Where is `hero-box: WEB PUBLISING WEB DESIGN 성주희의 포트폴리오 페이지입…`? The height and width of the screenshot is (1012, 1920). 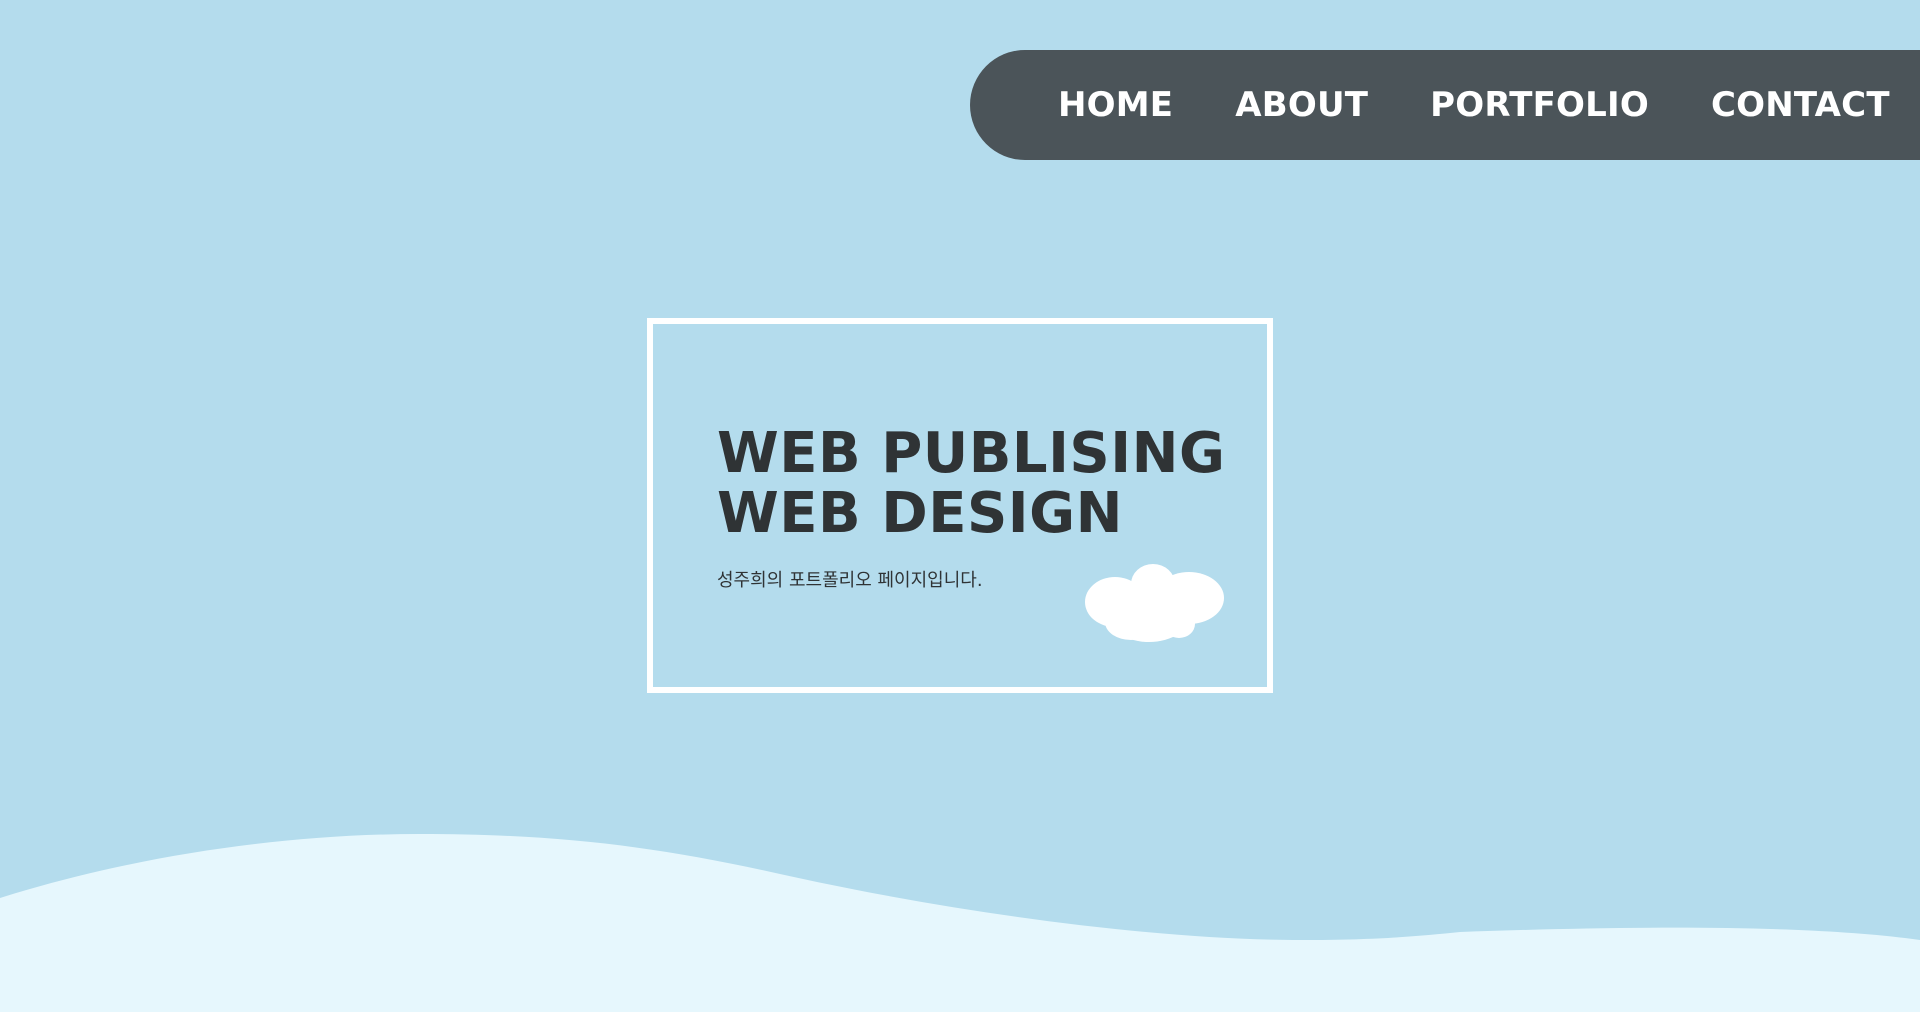
hero-box: WEB PUBLISING WEB DESIGN 성주희의 포트폴리오 페이지입… is located at coordinates (960, 505).